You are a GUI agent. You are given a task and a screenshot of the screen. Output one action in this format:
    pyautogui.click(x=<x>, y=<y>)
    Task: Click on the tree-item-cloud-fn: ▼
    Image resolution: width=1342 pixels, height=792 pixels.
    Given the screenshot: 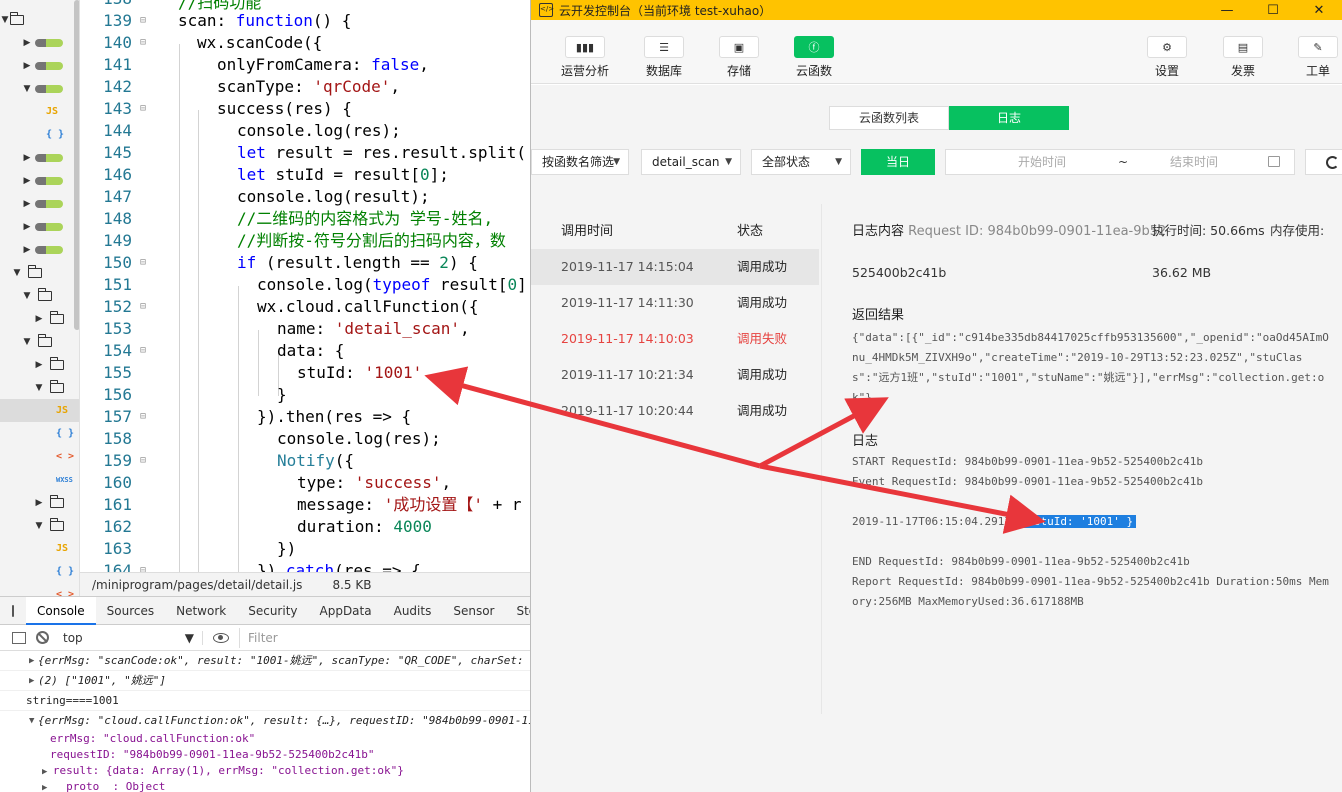 What is the action you would take?
    pyautogui.click(x=39, y=88)
    